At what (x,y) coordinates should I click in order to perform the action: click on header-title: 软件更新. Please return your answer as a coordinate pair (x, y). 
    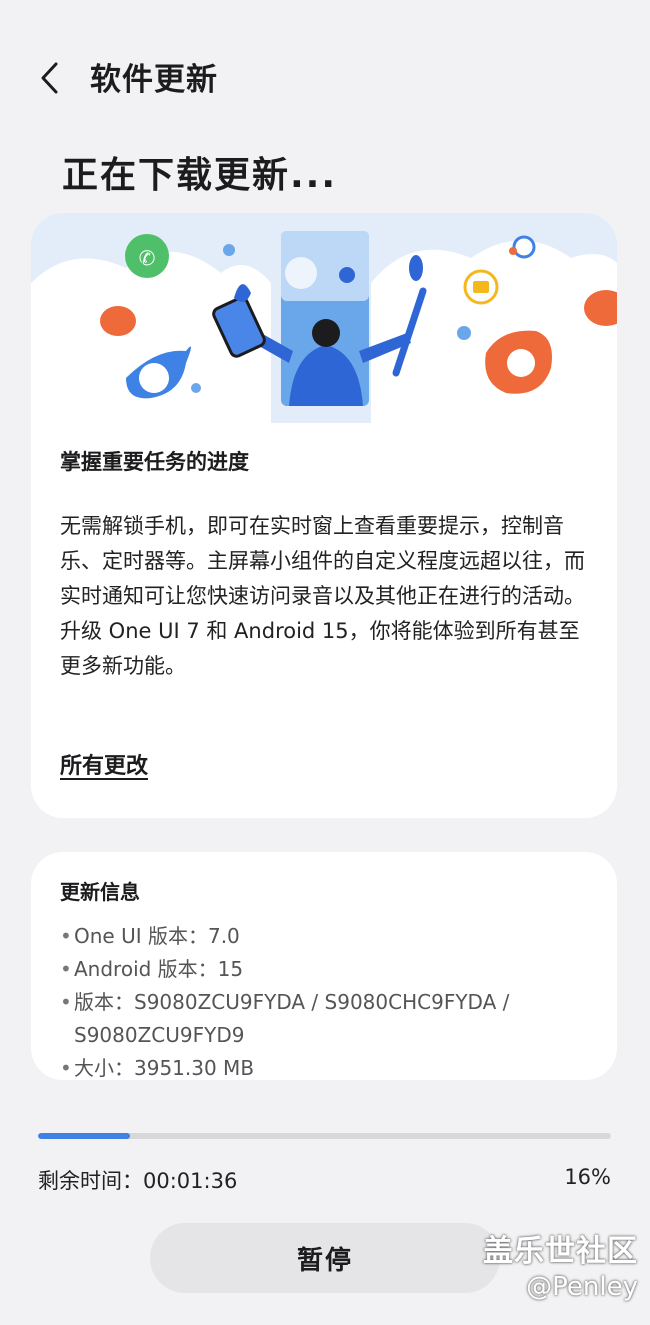
    Looking at the image, I should click on (154, 80).